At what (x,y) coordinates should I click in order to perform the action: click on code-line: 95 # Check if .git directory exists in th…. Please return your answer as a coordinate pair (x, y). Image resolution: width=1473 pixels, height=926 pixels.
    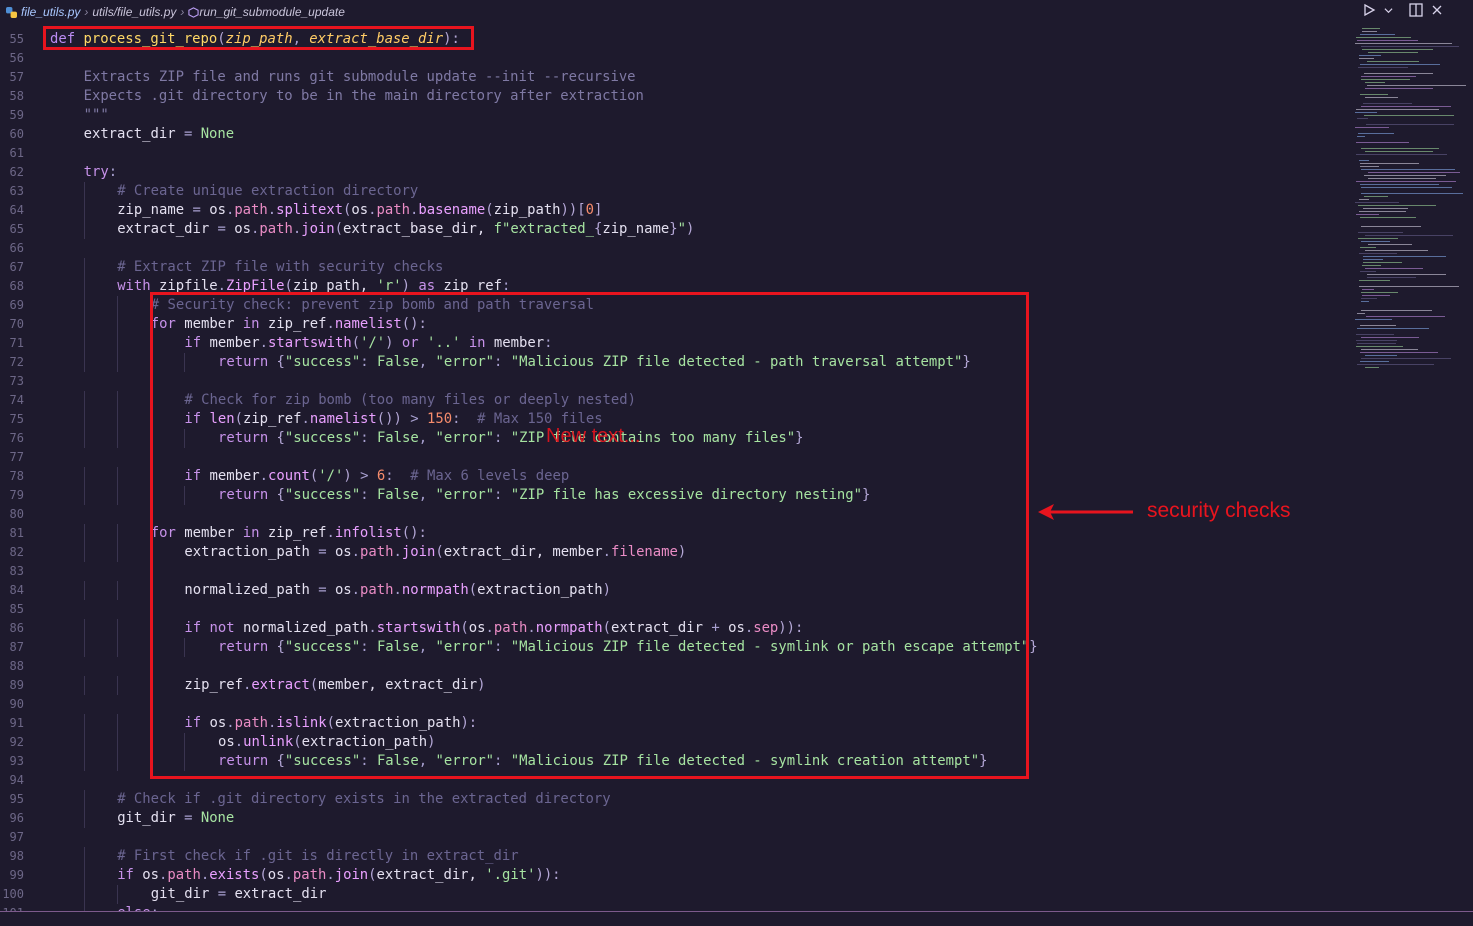
    Looking at the image, I should click on (675, 799).